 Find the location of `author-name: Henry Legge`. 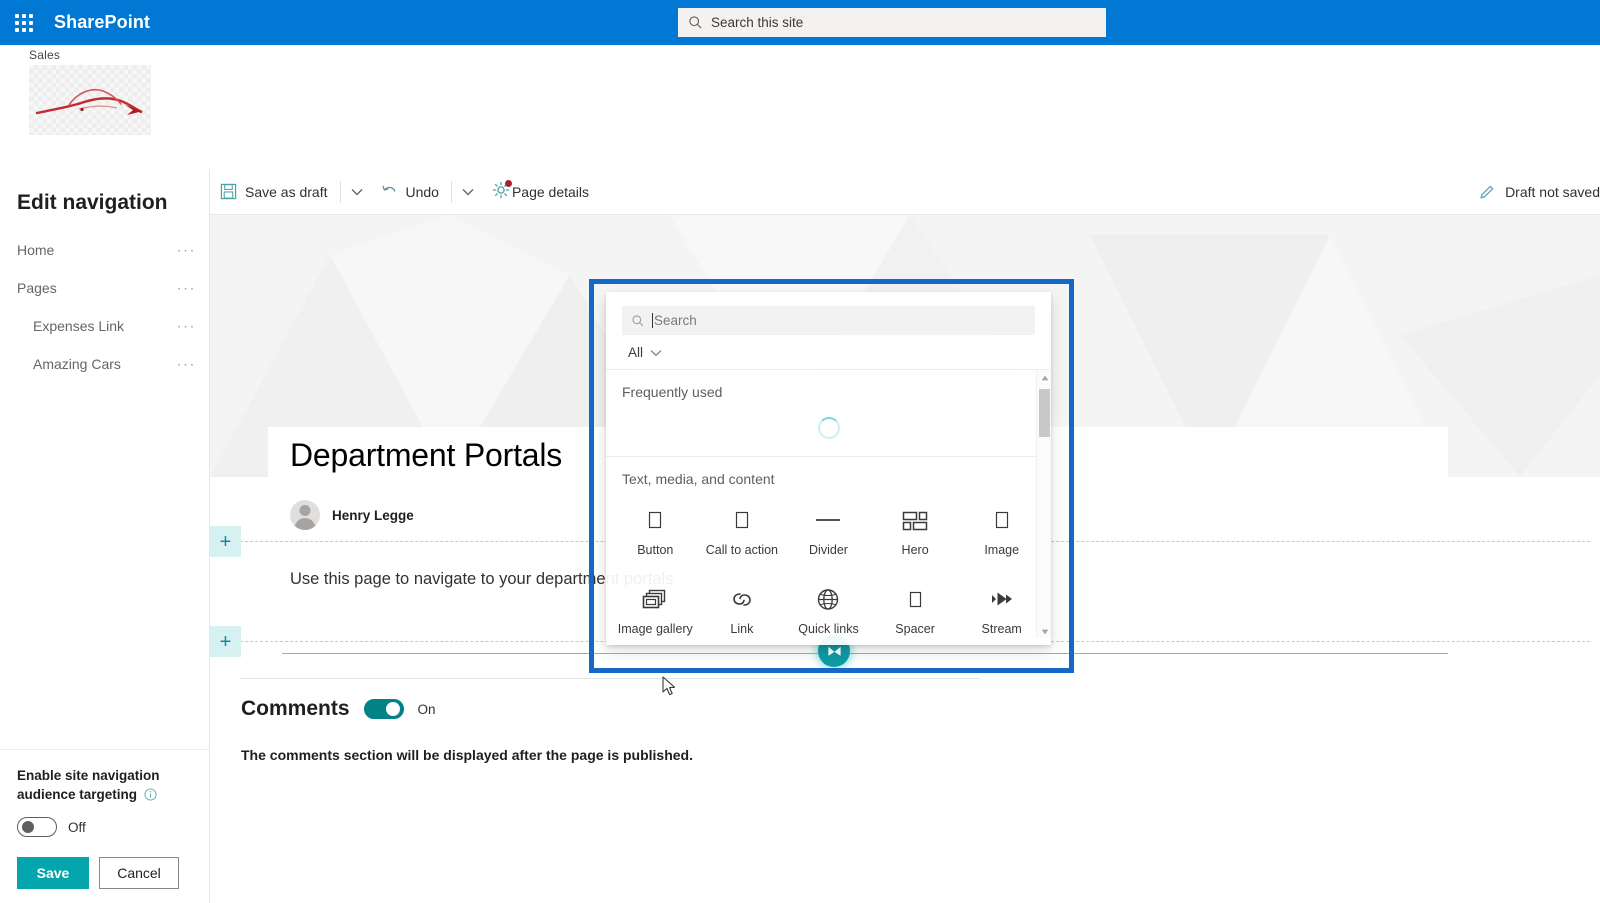

author-name: Henry Legge is located at coordinates (373, 515).